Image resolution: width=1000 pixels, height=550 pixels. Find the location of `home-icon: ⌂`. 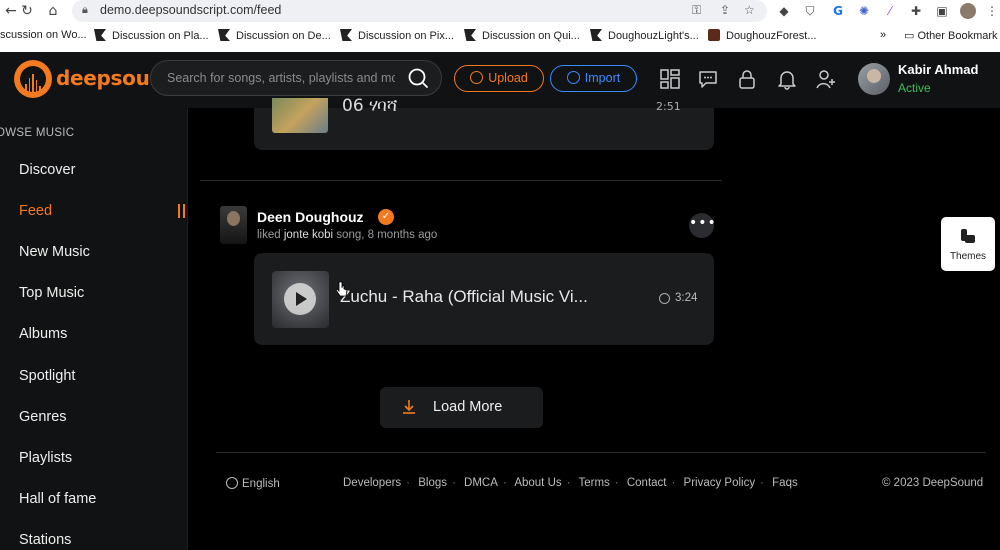

home-icon: ⌂ is located at coordinates (53, 11).